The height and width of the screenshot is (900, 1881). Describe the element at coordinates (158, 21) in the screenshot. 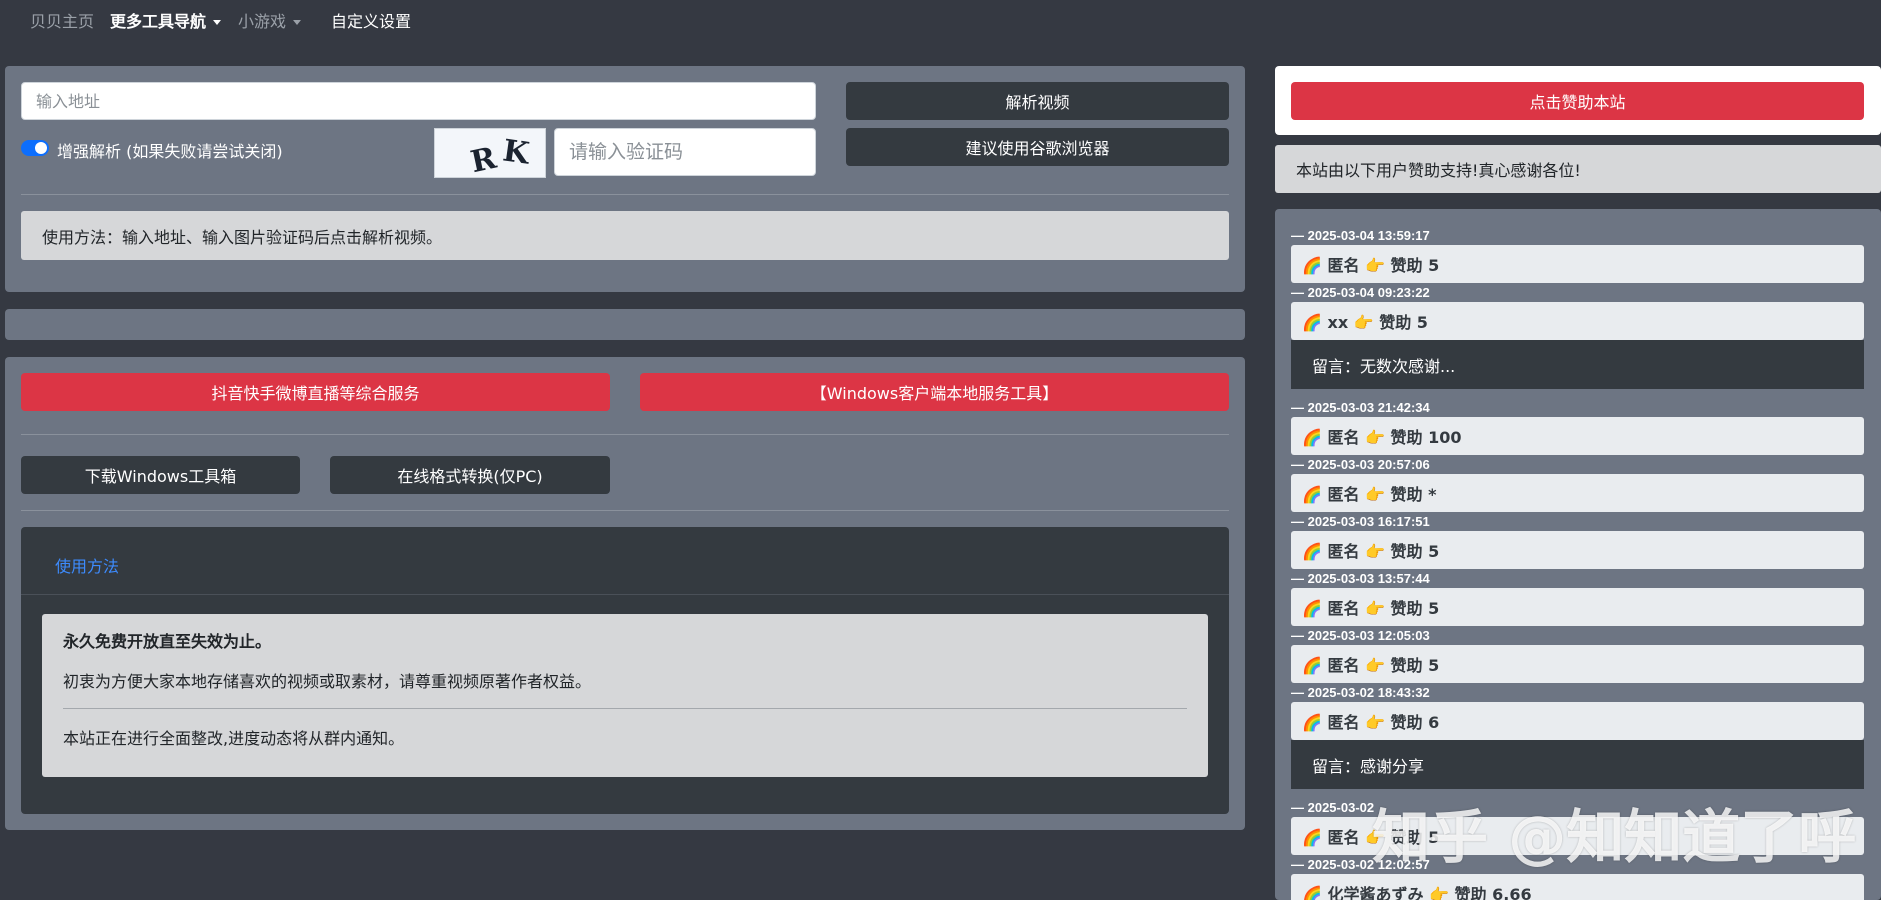

I see `nav-more-tools-label: 更多工具导航` at that location.